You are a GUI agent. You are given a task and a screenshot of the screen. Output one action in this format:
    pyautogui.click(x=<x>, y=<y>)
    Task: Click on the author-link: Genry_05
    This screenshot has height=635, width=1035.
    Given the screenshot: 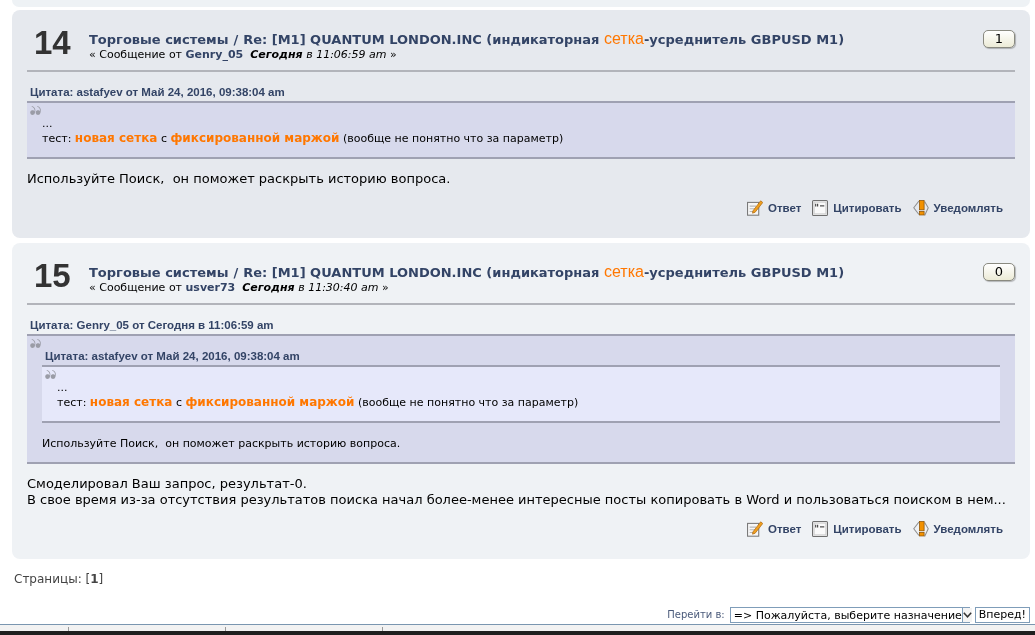 What is the action you would take?
    pyautogui.click(x=214, y=54)
    